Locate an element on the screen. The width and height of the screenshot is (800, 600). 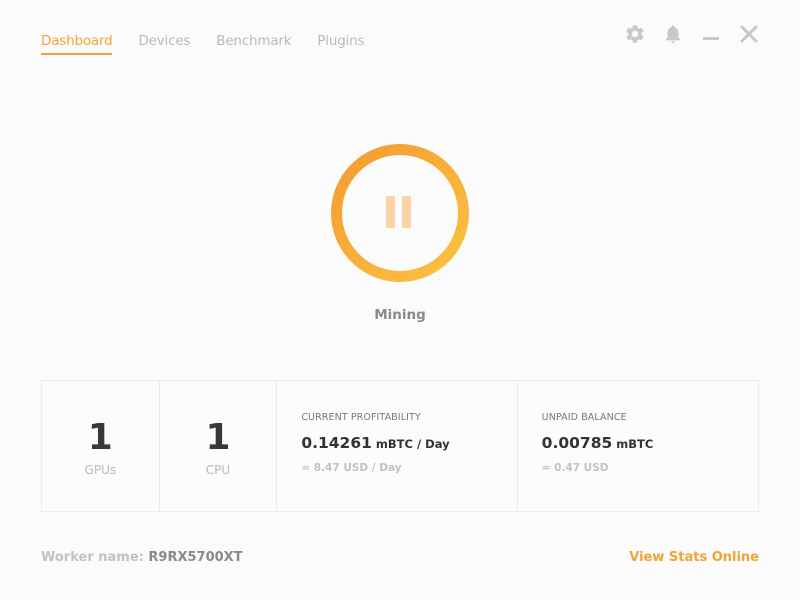
notifications-button is located at coordinates (673, 34).